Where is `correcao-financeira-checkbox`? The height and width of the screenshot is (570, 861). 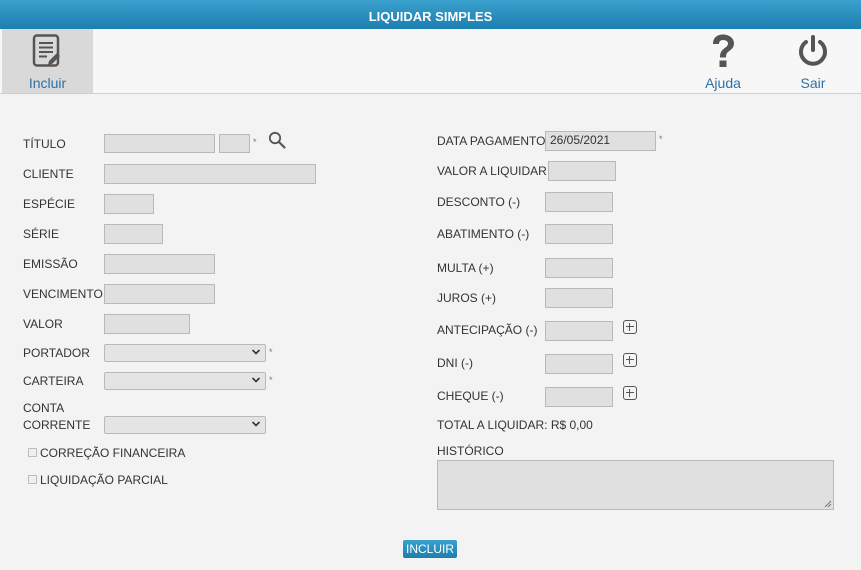 correcao-financeira-checkbox is located at coordinates (32, 452).